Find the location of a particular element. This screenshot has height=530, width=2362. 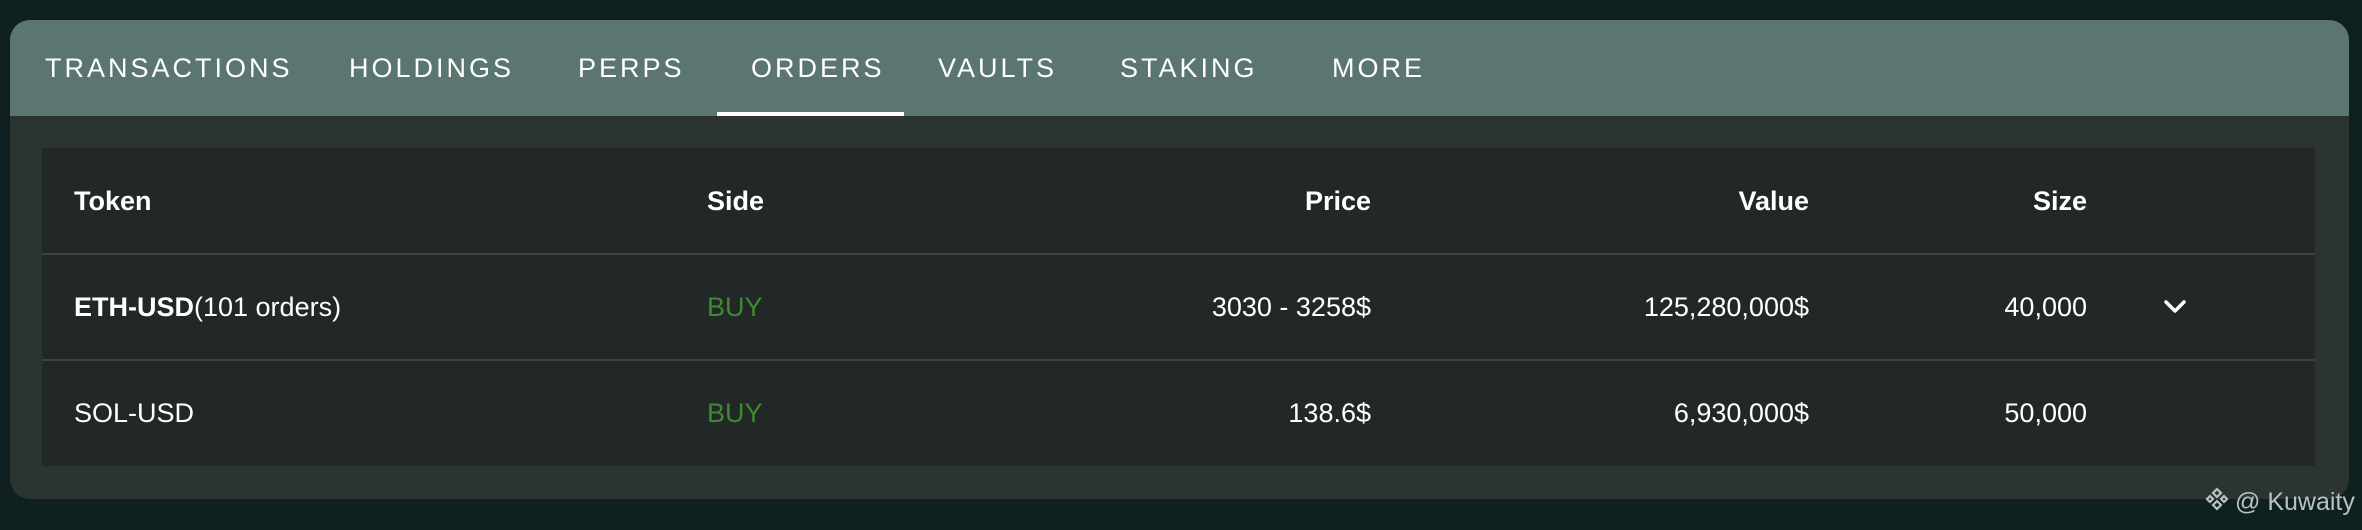

column-header-token: Token is located at coordinates (113, 201).